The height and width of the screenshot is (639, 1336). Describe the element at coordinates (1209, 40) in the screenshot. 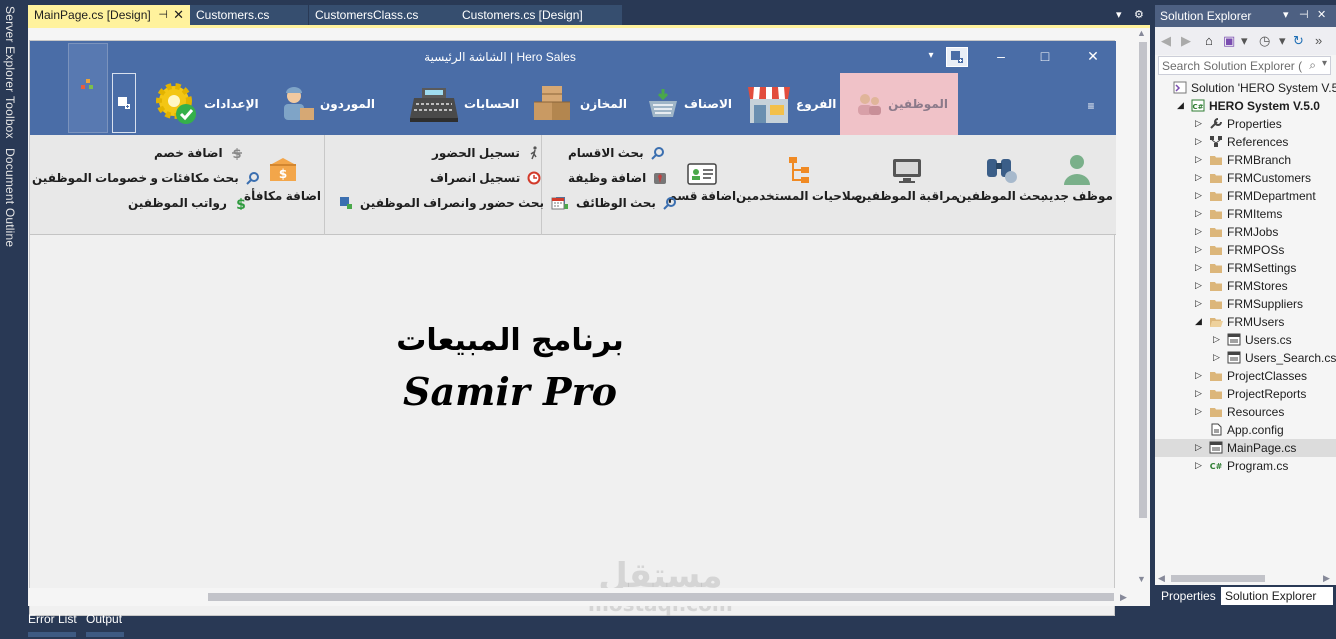

I see `home-icon: ⌂` at that location.